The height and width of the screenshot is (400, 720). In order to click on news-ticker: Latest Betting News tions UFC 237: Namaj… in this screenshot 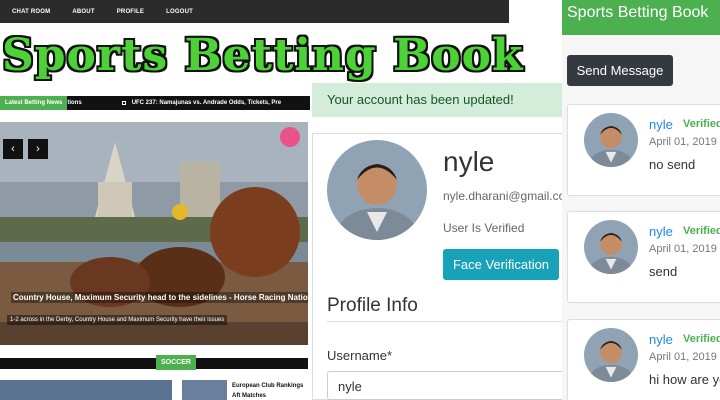, I will do `click(155, 103)`.